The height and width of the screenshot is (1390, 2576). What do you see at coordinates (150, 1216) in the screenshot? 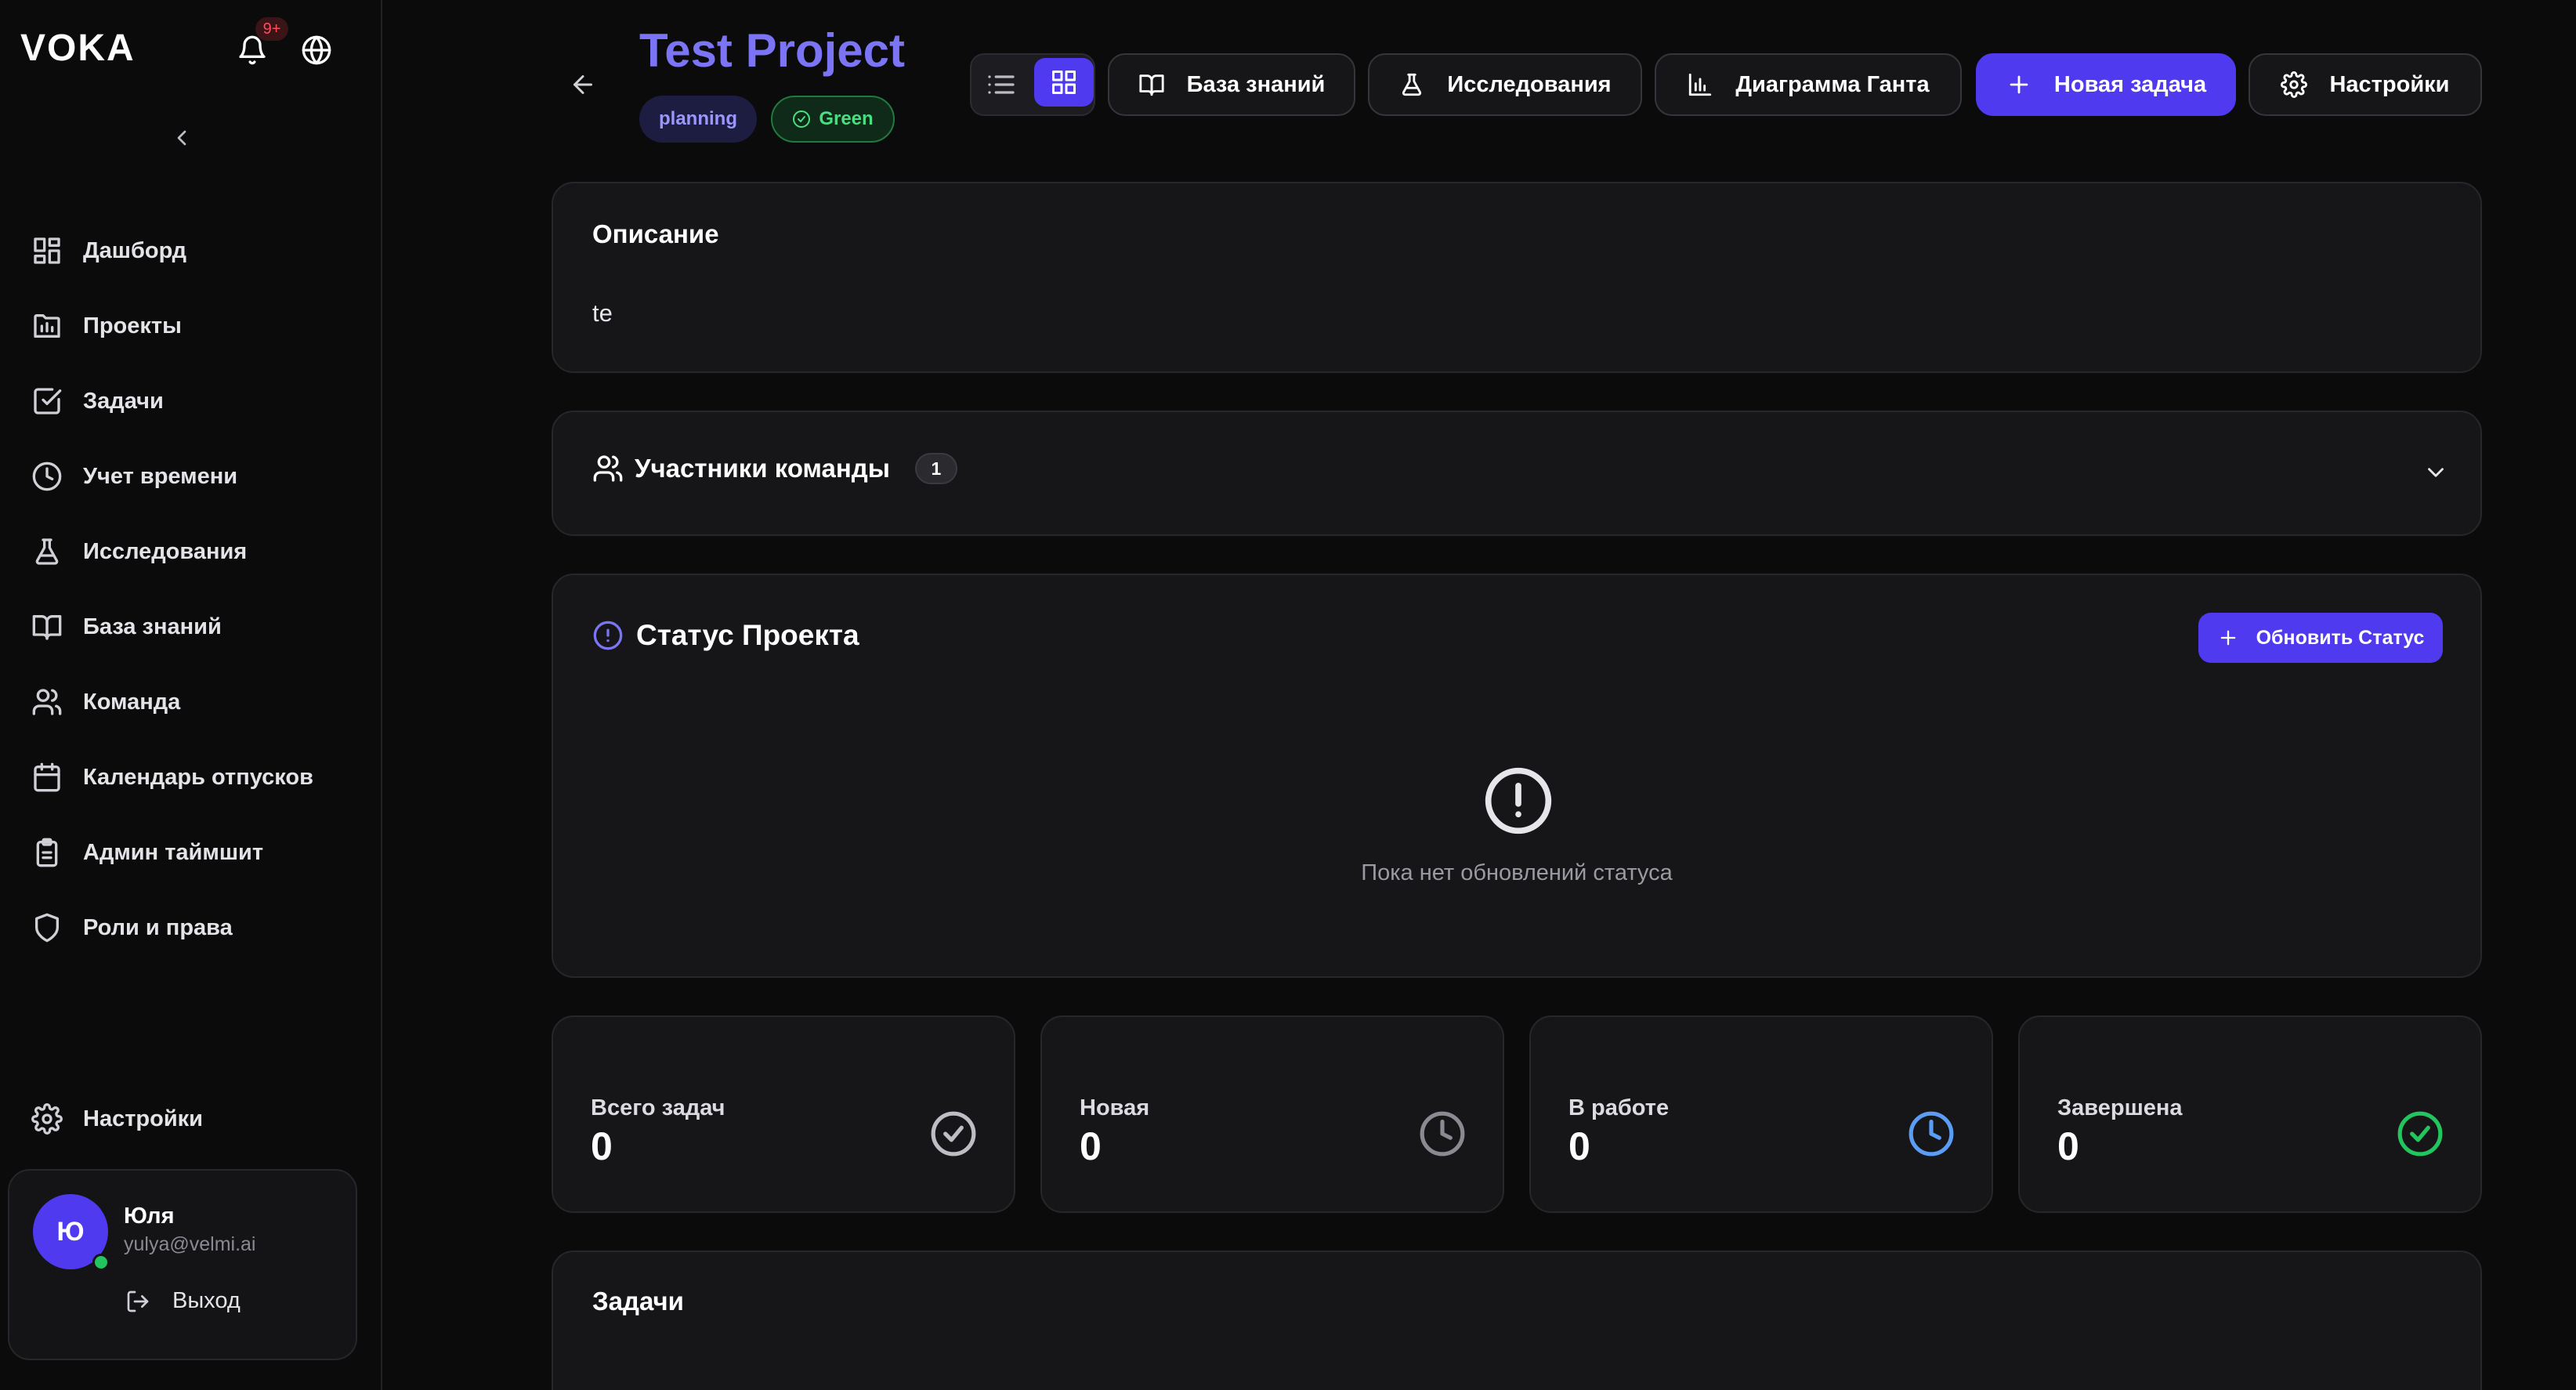
I see `user-name: Юля` at bounding box center [150, 1216].